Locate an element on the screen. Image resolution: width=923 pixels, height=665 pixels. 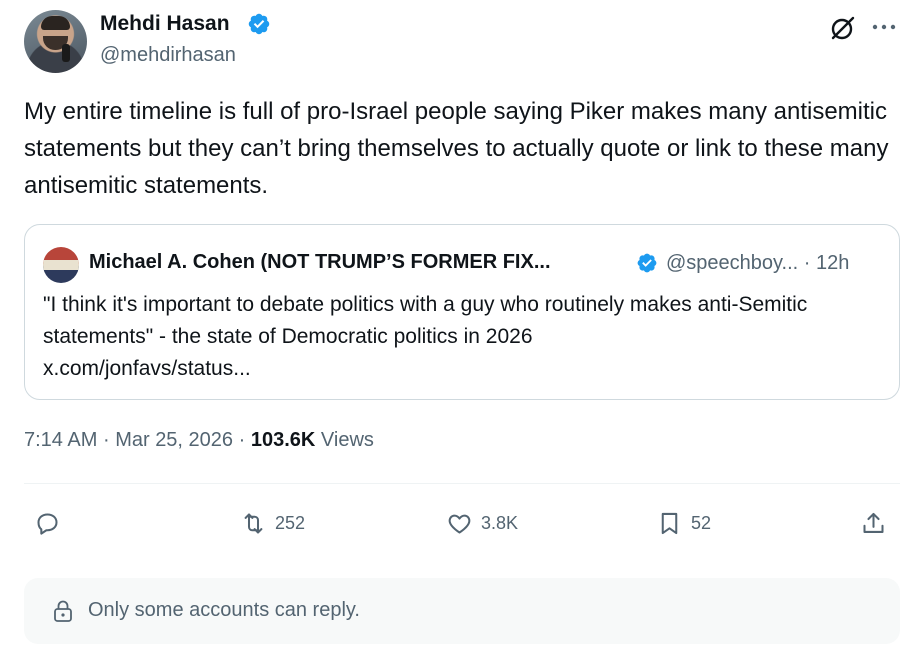
like-icon is located at coordinates (459, 524).